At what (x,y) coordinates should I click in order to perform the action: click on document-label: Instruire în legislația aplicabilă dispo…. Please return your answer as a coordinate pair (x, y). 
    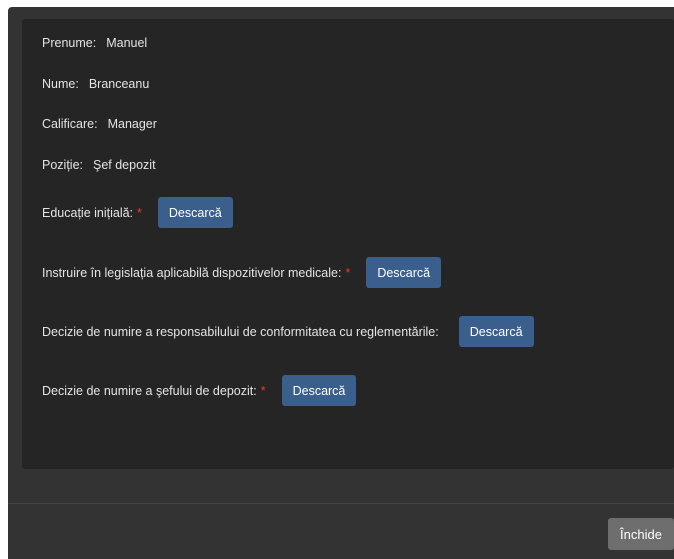
    Looking at the image, I should click on (192, 272).